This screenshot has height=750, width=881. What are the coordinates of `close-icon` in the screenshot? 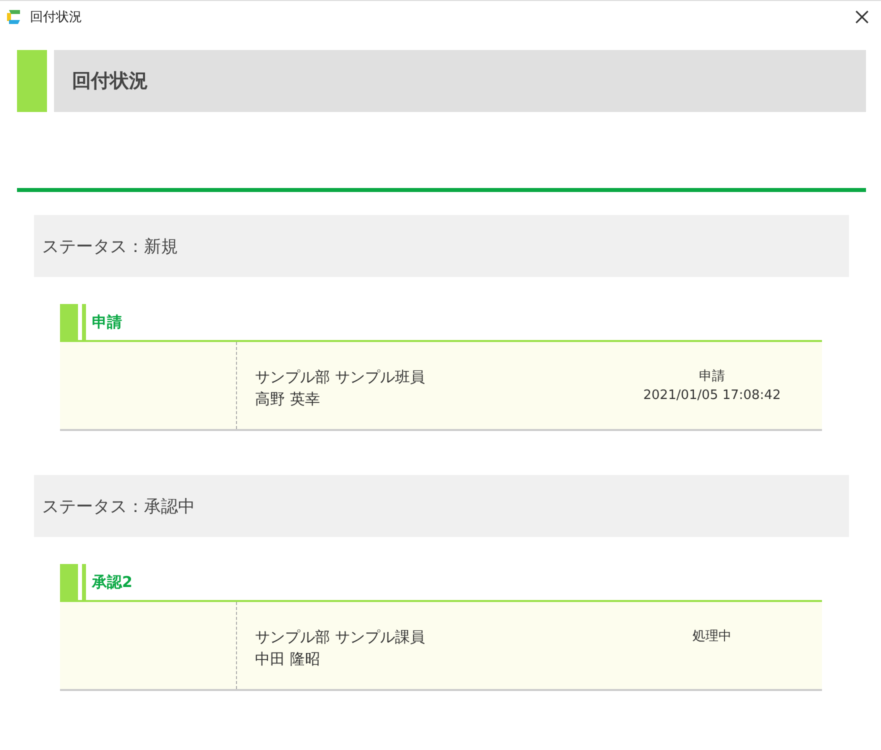 It's located at (862, 17).